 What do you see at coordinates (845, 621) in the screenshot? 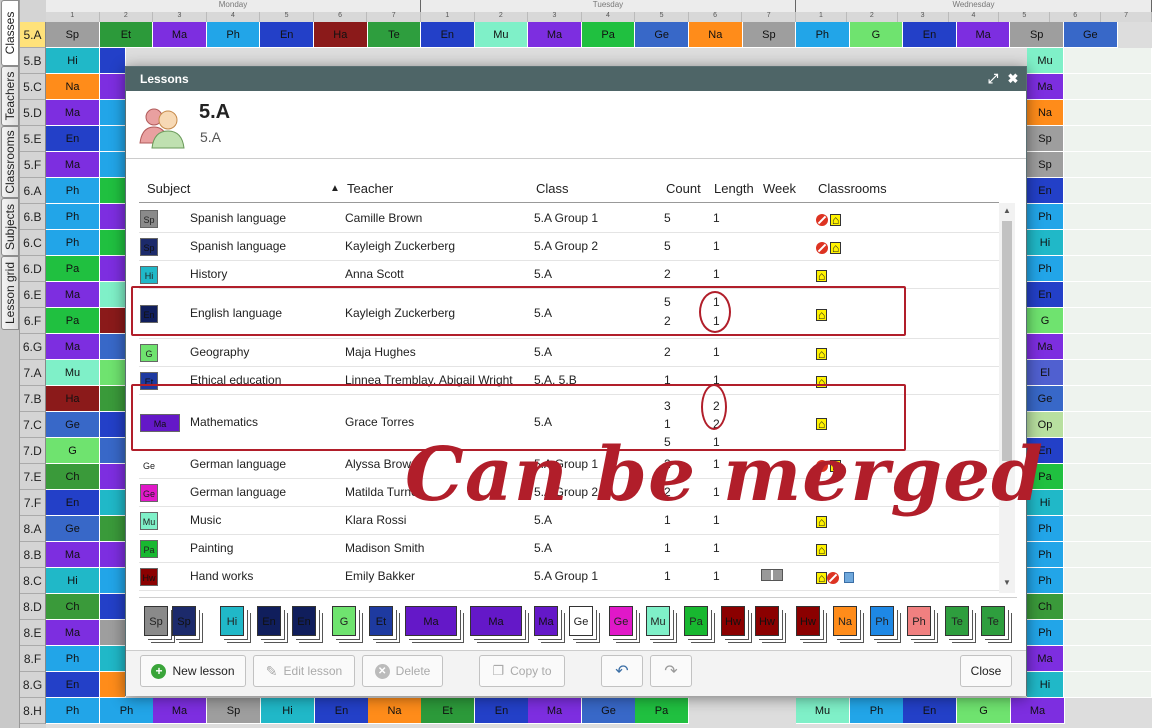
I see `lesson-card: Na` at bounding box center [845, 621].